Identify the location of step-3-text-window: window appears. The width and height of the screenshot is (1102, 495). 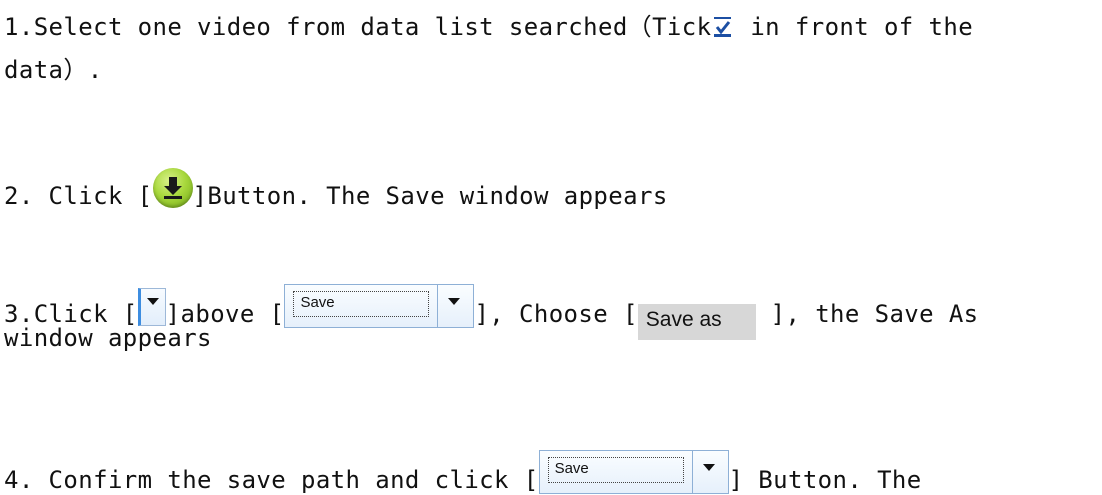
(108, 338).